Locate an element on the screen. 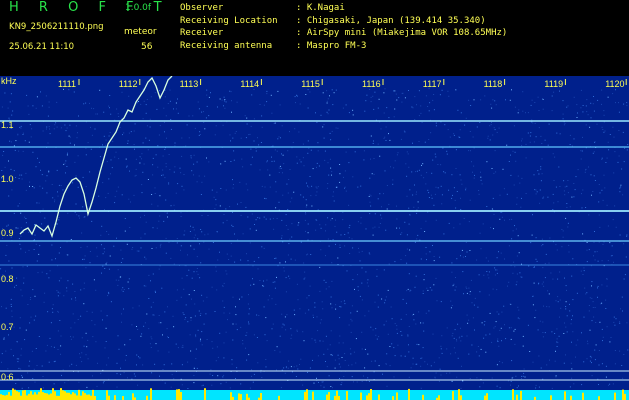 The height and width of the screenshot is (400, 629). x-tick-label: 1111 is located at coordinates (67, 84).